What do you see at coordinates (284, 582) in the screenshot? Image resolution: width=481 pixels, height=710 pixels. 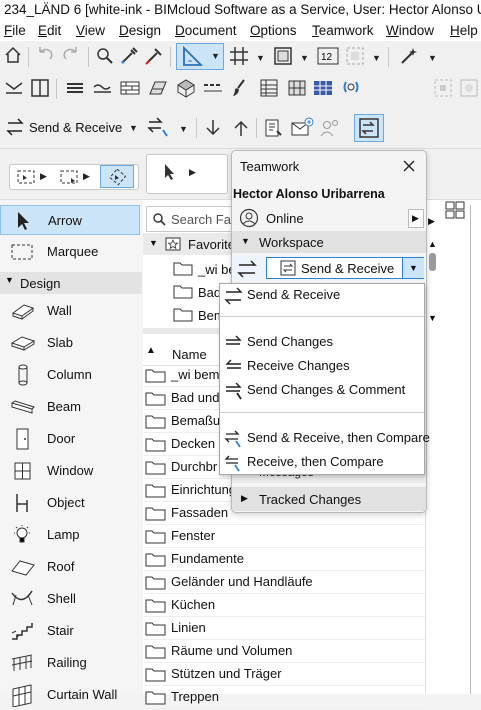 I see `folder-row: Geländer und Handläufe` at bounding box center [284, 582].